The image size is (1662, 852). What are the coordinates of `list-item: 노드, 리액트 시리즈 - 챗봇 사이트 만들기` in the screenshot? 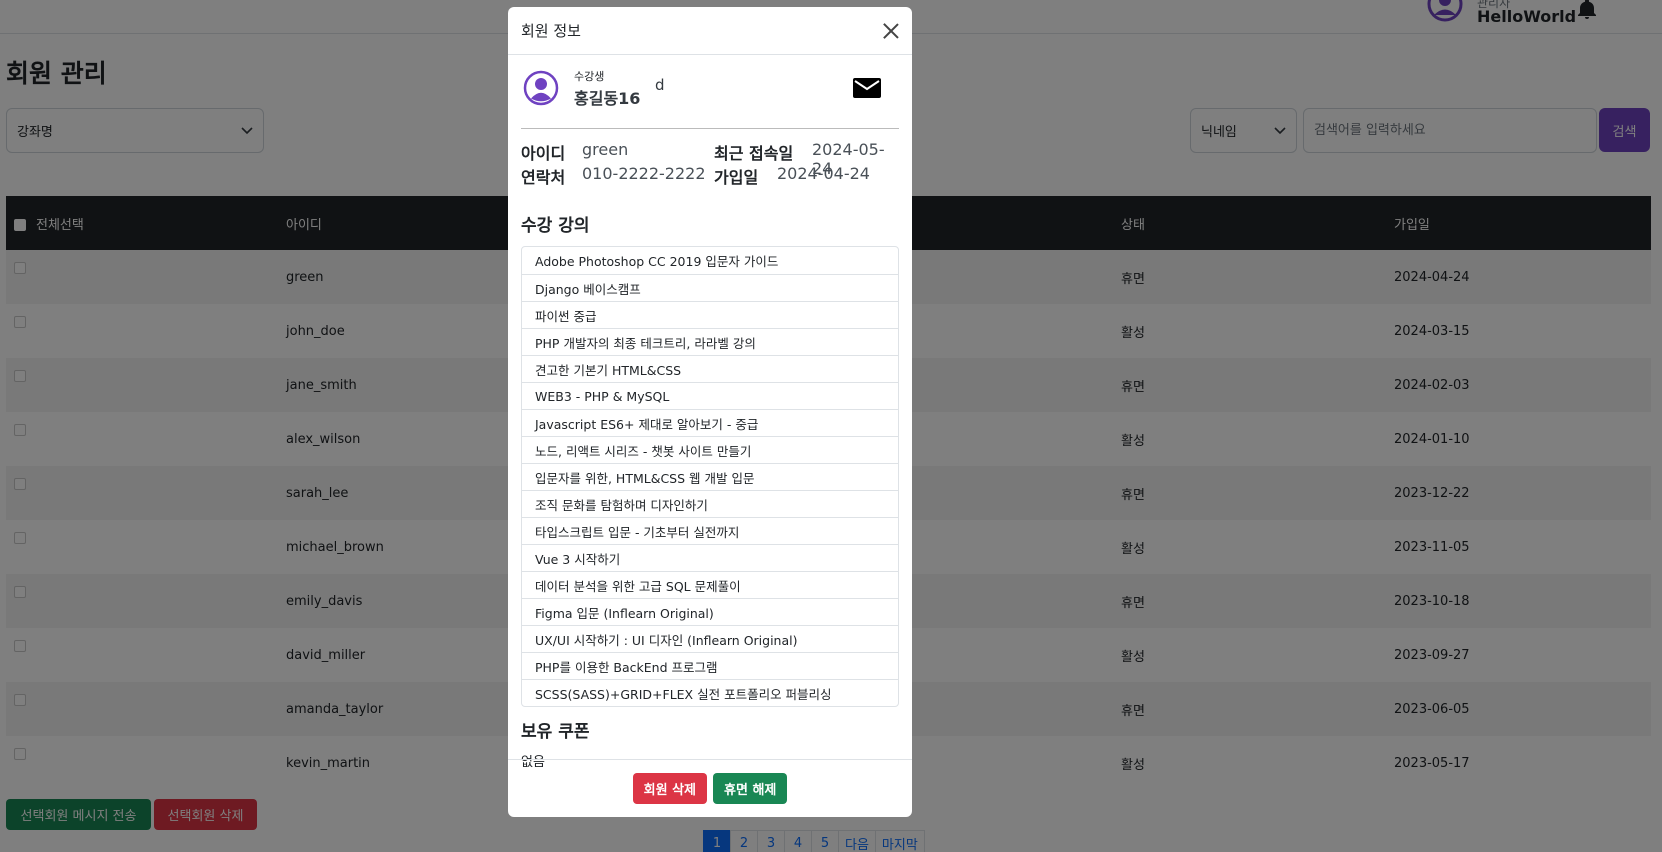 It's located at (710, 449).